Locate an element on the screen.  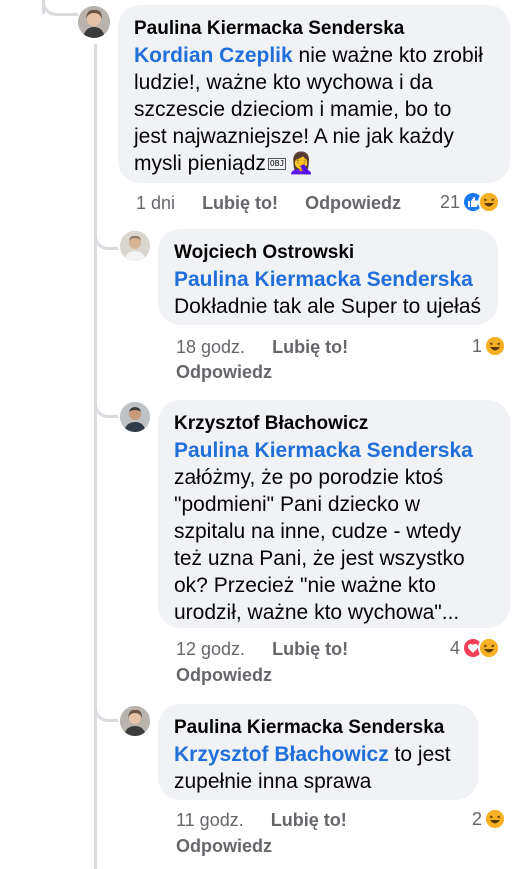
reaction-summary: 2 is located at coordinates (489, 819).